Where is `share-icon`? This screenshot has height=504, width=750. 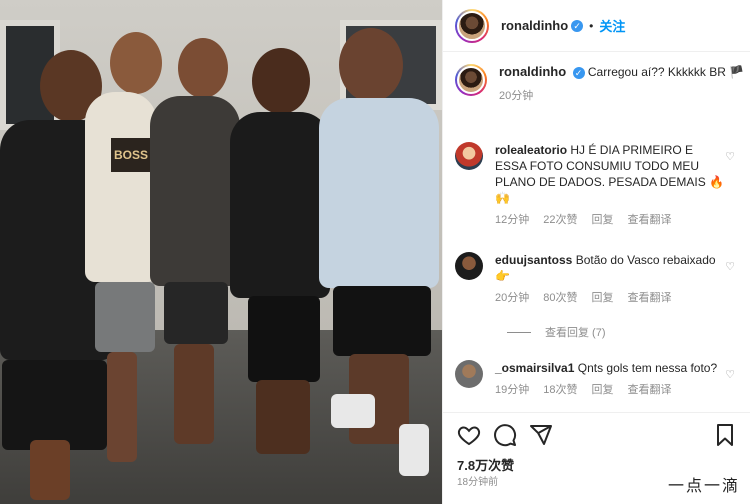 share-icon is located at coordinates (541, 435).